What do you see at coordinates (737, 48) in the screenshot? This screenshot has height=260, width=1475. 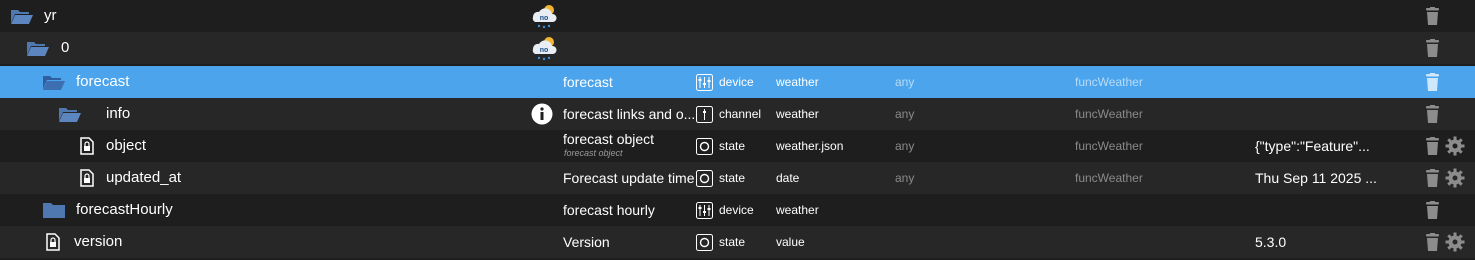 I see `tree-row-0: 0 no` at bounding box center [737, 48].